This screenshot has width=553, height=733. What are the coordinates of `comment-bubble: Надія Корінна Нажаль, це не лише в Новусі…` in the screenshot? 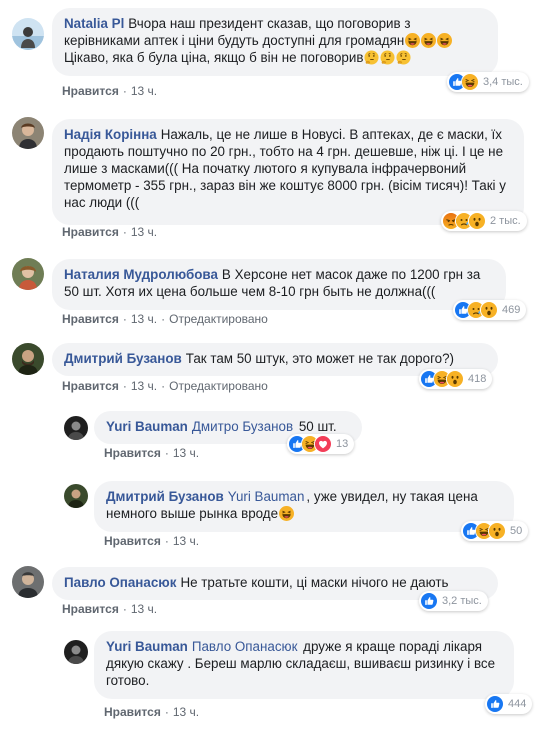 It's located at (288, 172).